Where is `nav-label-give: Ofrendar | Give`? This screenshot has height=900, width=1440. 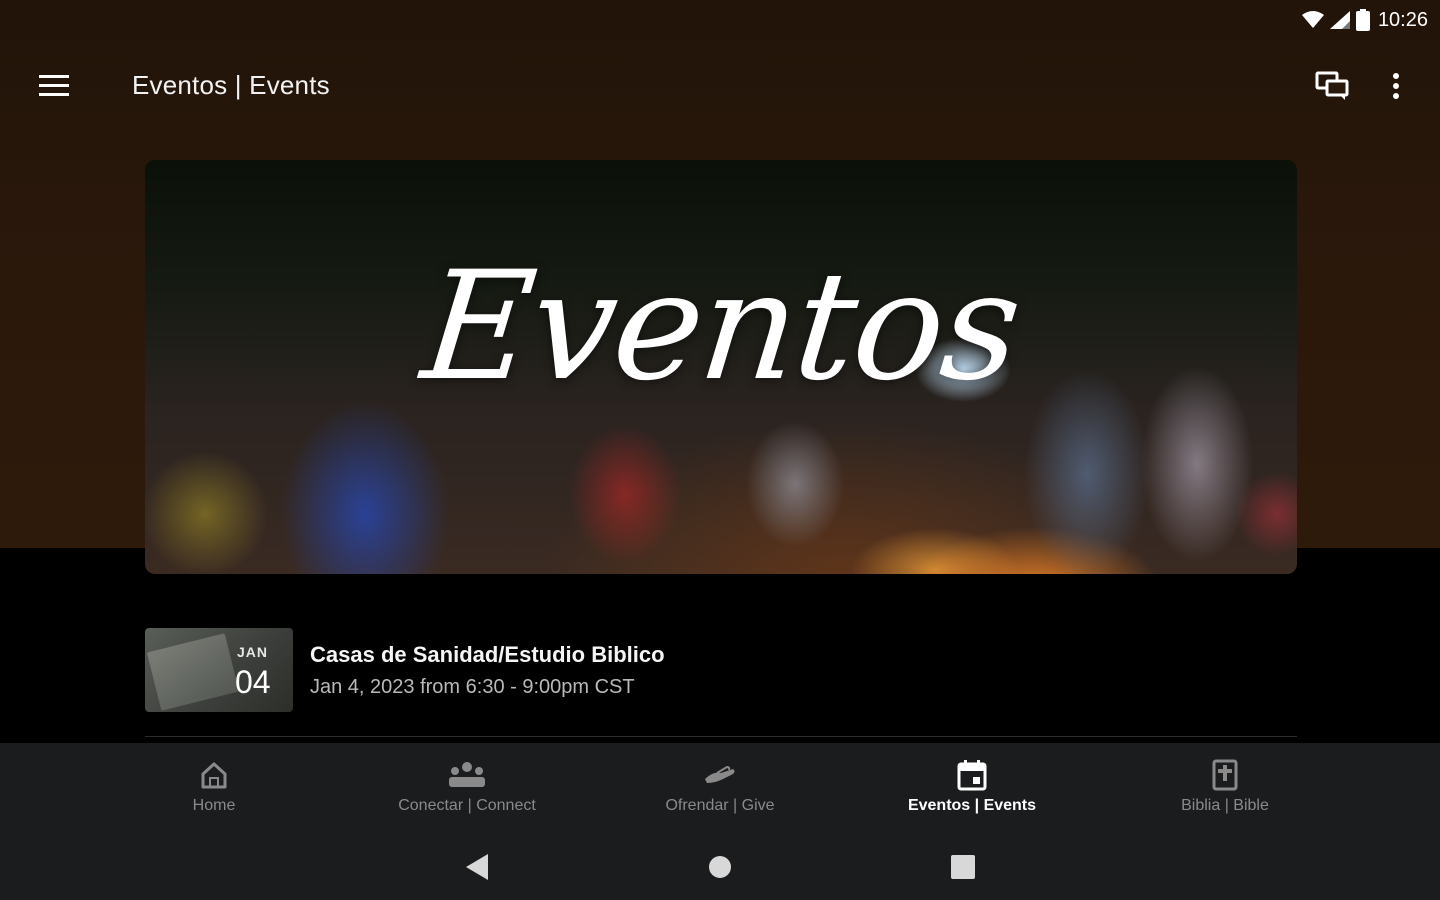
nav-label-give: Ofrendar | Give is located at coordinates (720, 805).